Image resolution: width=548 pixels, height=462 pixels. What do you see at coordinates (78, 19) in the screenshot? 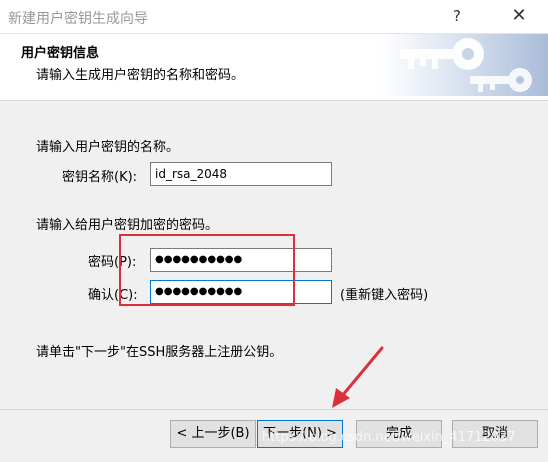
I see `window-title: 新建用户密钥生成向导` at bounding box center [78, 19].